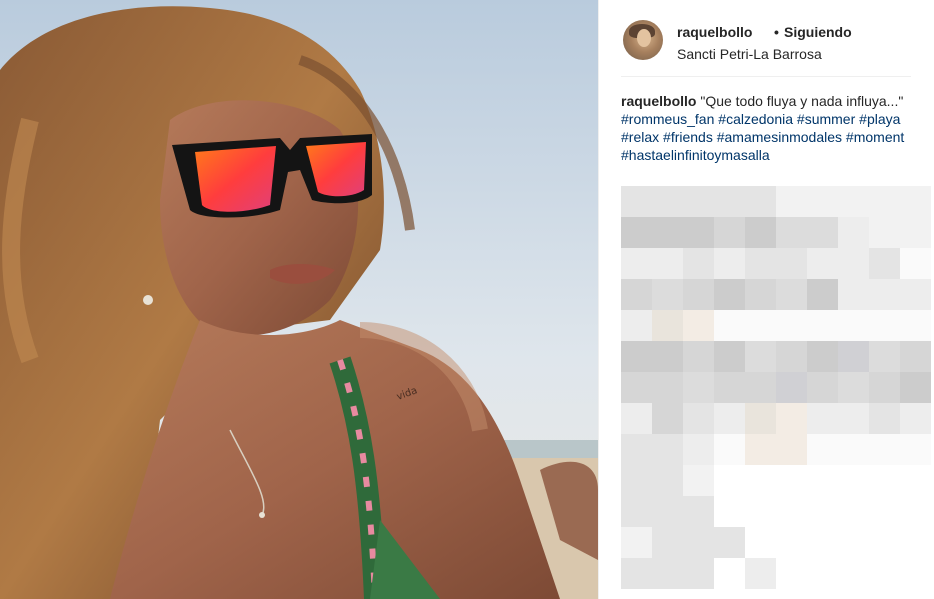 This screenshot has height=599, width=934. I want to click on caption-text-1: "Que todo fluya y nada, so click(771, 101).